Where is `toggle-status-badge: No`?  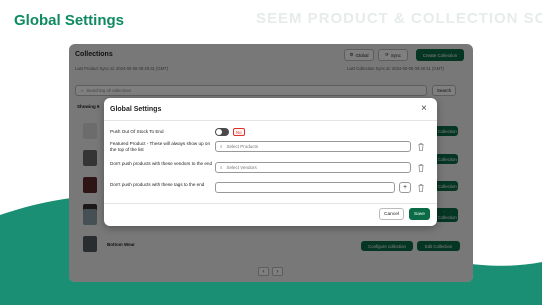 toggle-status-badge: No is located at coordinates (239, 132).